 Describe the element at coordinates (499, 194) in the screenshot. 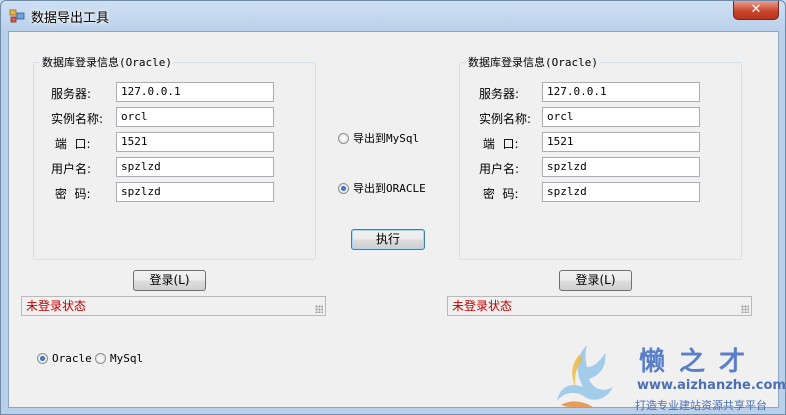

I see `right-password-label: 密 码:` at that location.